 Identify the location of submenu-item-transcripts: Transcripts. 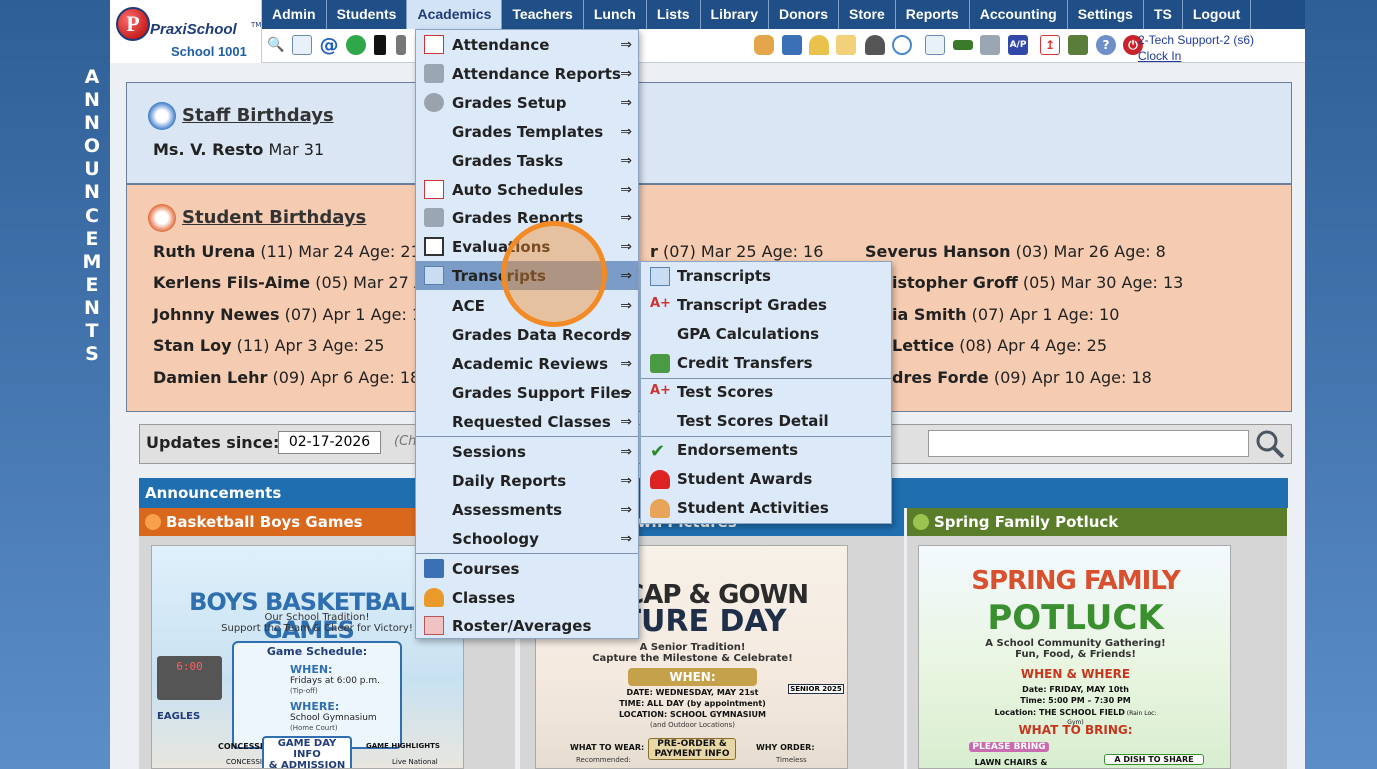
(766, 276).